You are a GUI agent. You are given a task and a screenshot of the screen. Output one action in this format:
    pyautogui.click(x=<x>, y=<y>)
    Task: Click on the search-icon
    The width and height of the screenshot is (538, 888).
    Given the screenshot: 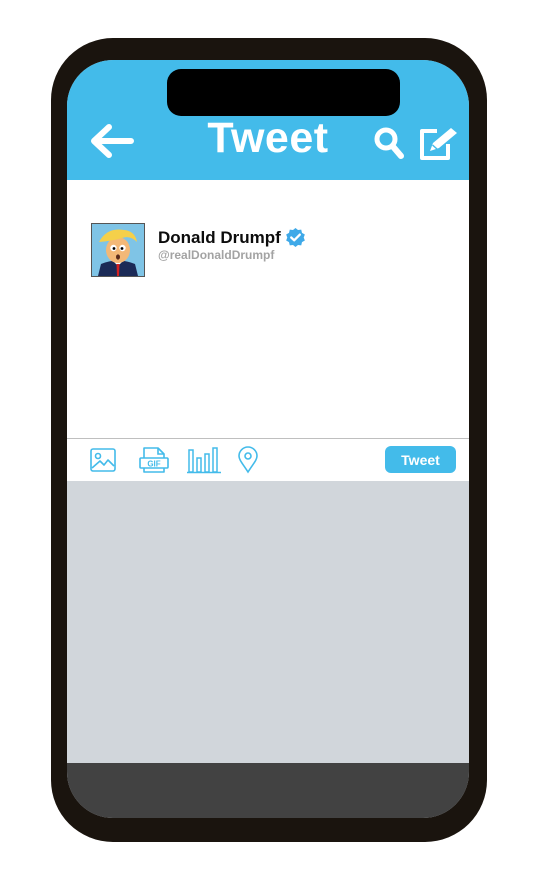 What is the action you would take?
    pyautogui.click(x=389, y=143)
    